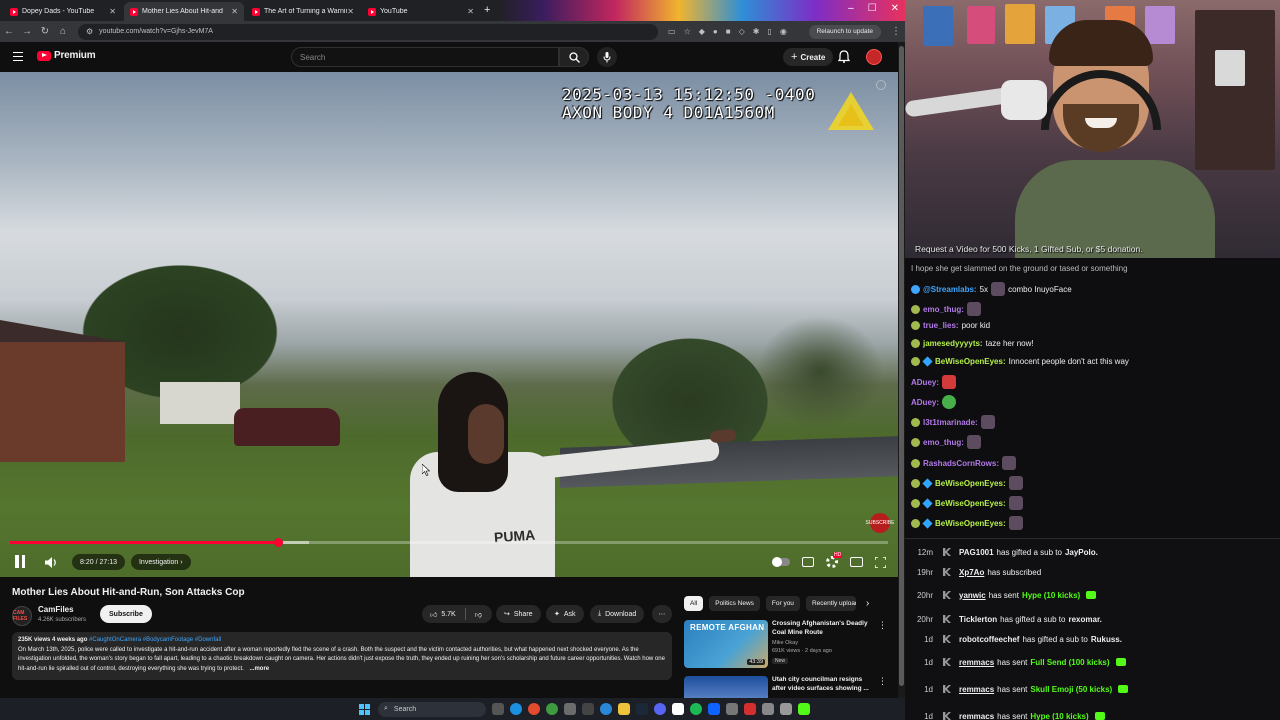  I want to click on discord-icon, so click(660, 709).